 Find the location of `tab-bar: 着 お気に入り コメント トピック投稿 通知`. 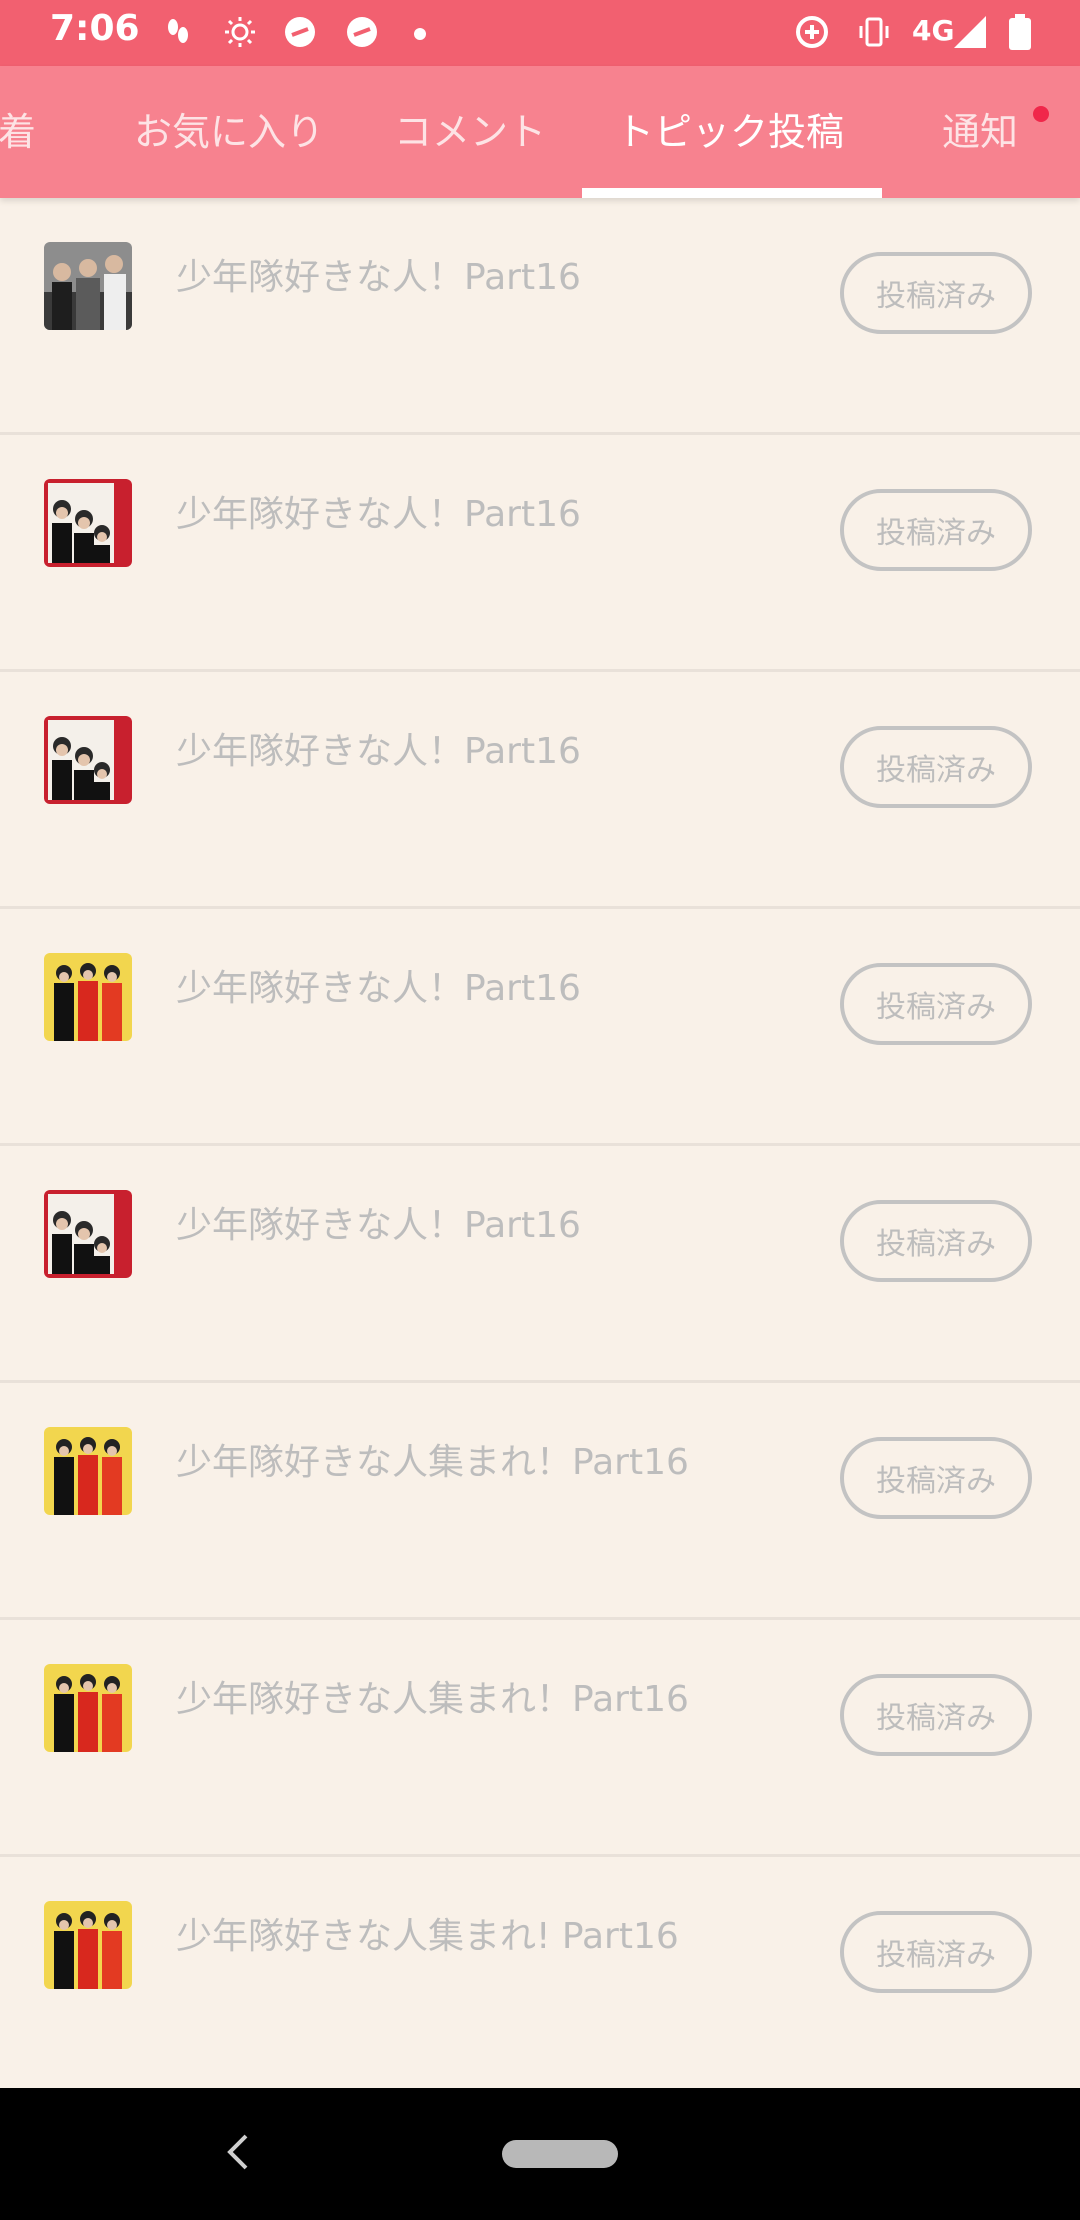

tab-bar: 着 お気に入り コメント トピック投稿 通知 is located at coordinates (540, 132).